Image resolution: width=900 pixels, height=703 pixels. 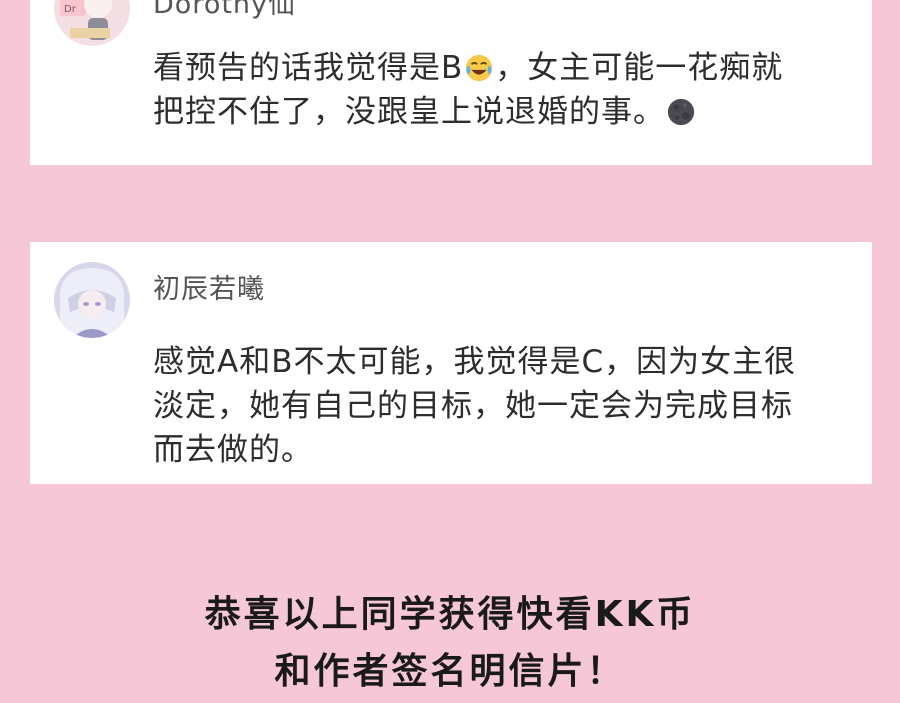 What do you see at coordinates (308, 68) in the screenshot?
I see `comment-text-segment: 看预告的话我觉得是B` at bounding box center [308, 68].